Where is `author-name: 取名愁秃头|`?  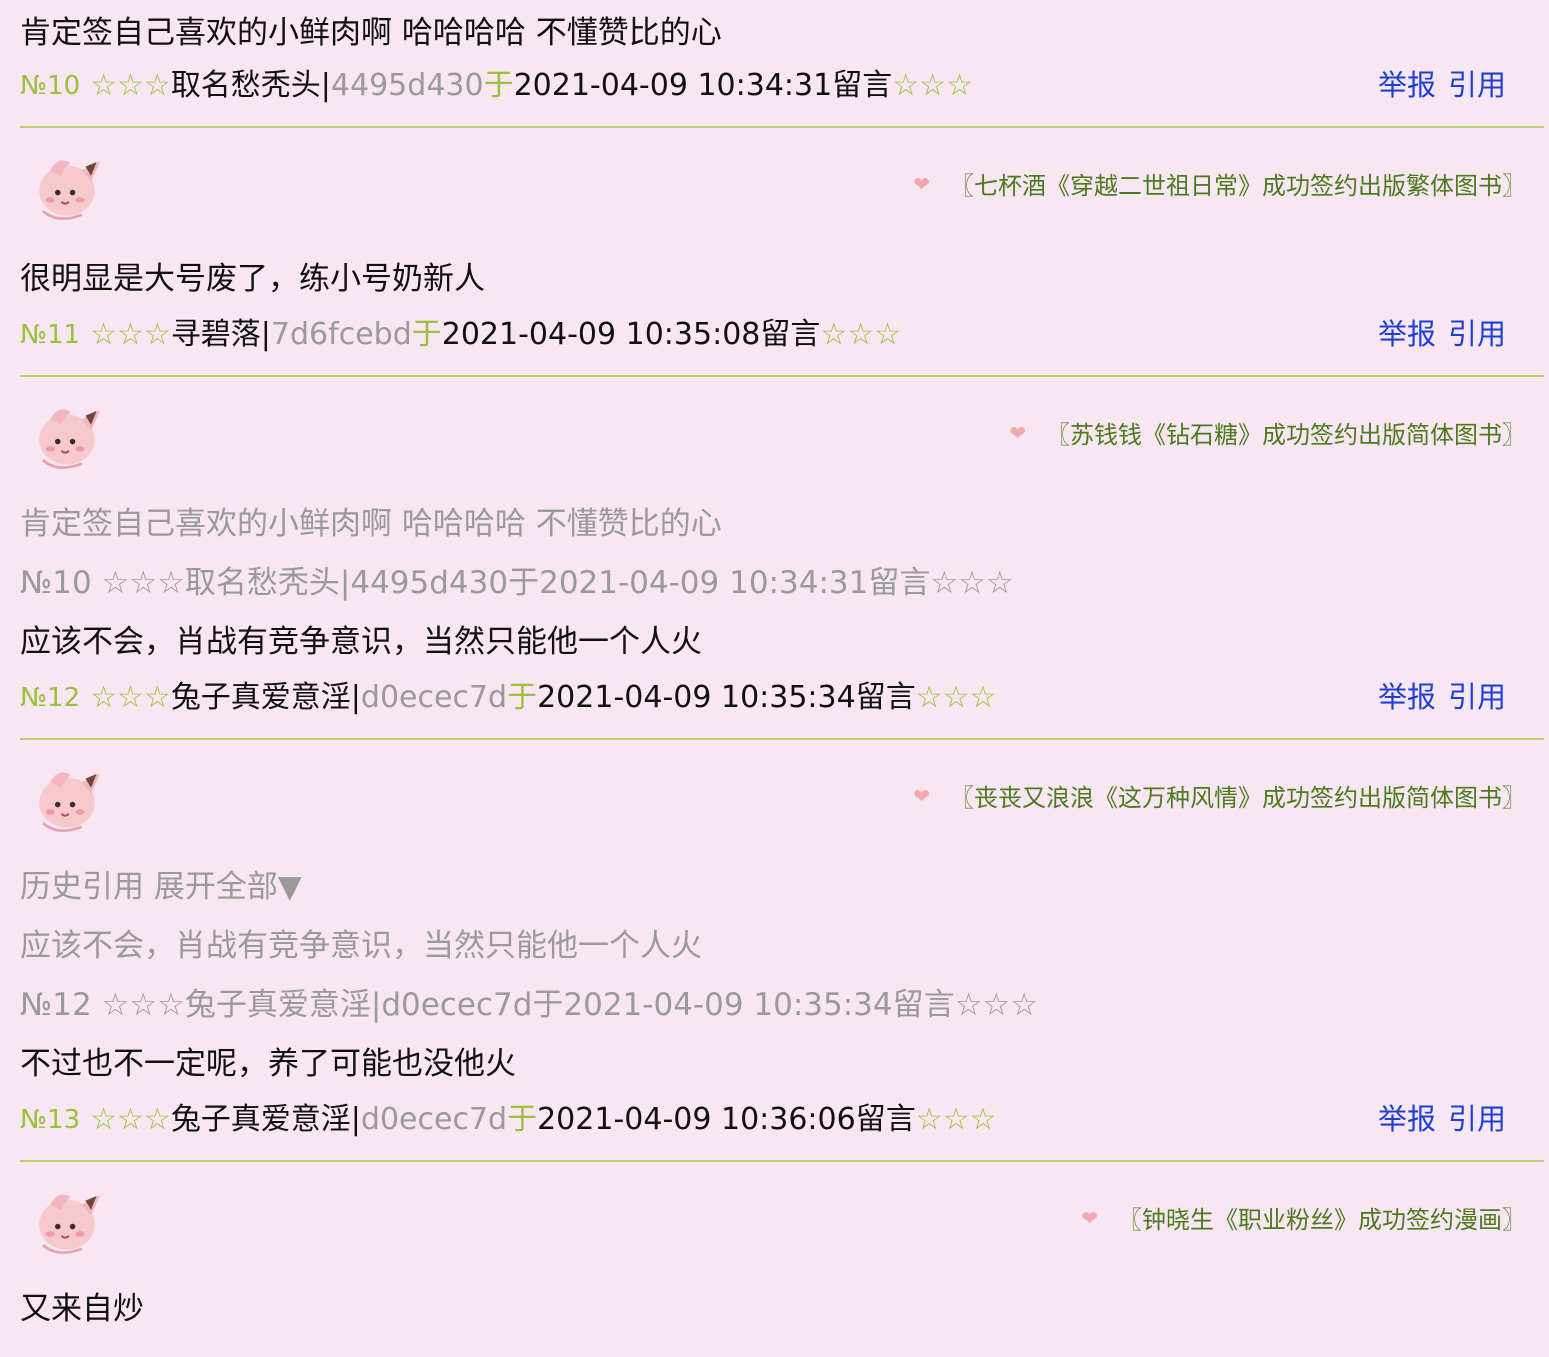
author-name: 取名愁秃头| is located at coordinates (250, 85).